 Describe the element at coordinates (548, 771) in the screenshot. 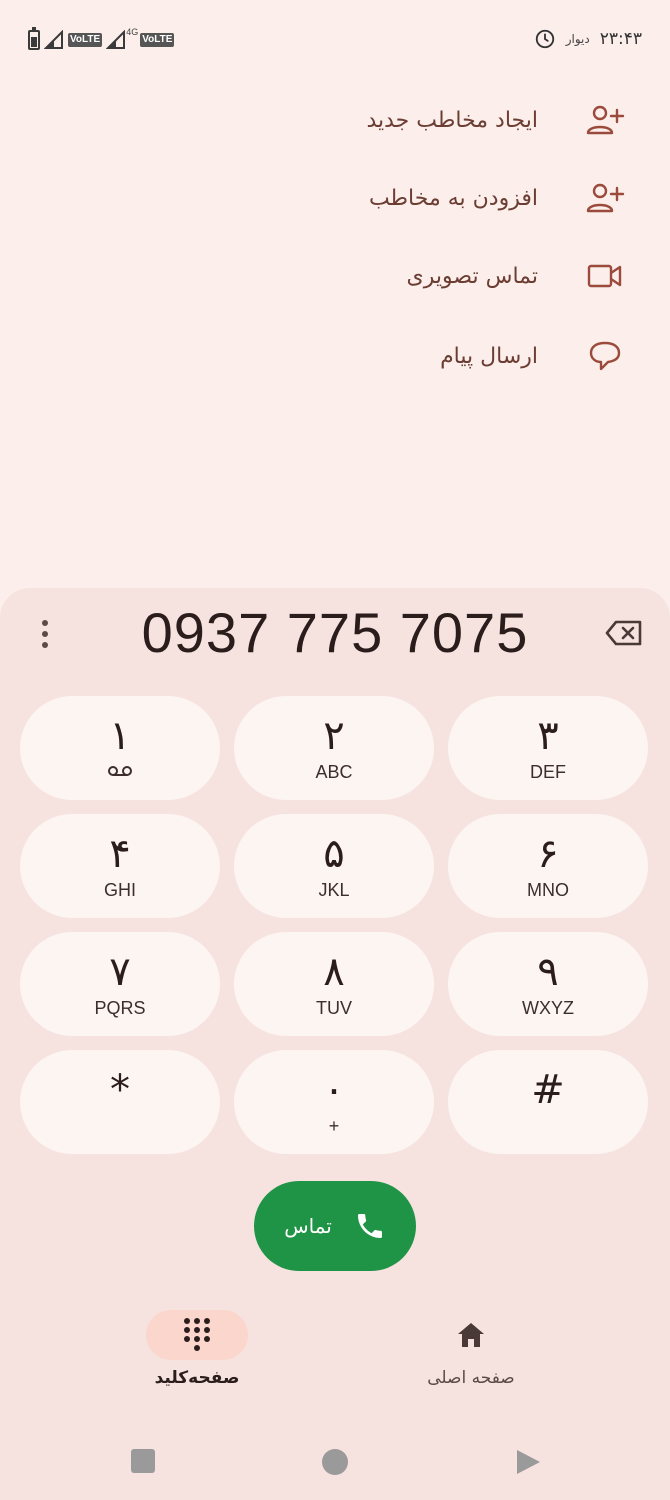

I see `key-letters: DEF` at that location.